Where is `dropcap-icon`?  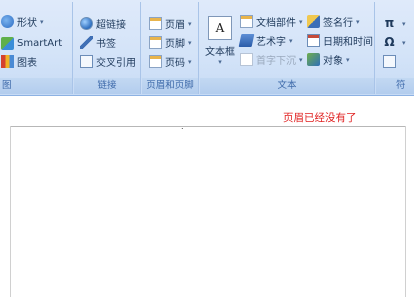 dropcap-icon is located at coordinates (246, 59).